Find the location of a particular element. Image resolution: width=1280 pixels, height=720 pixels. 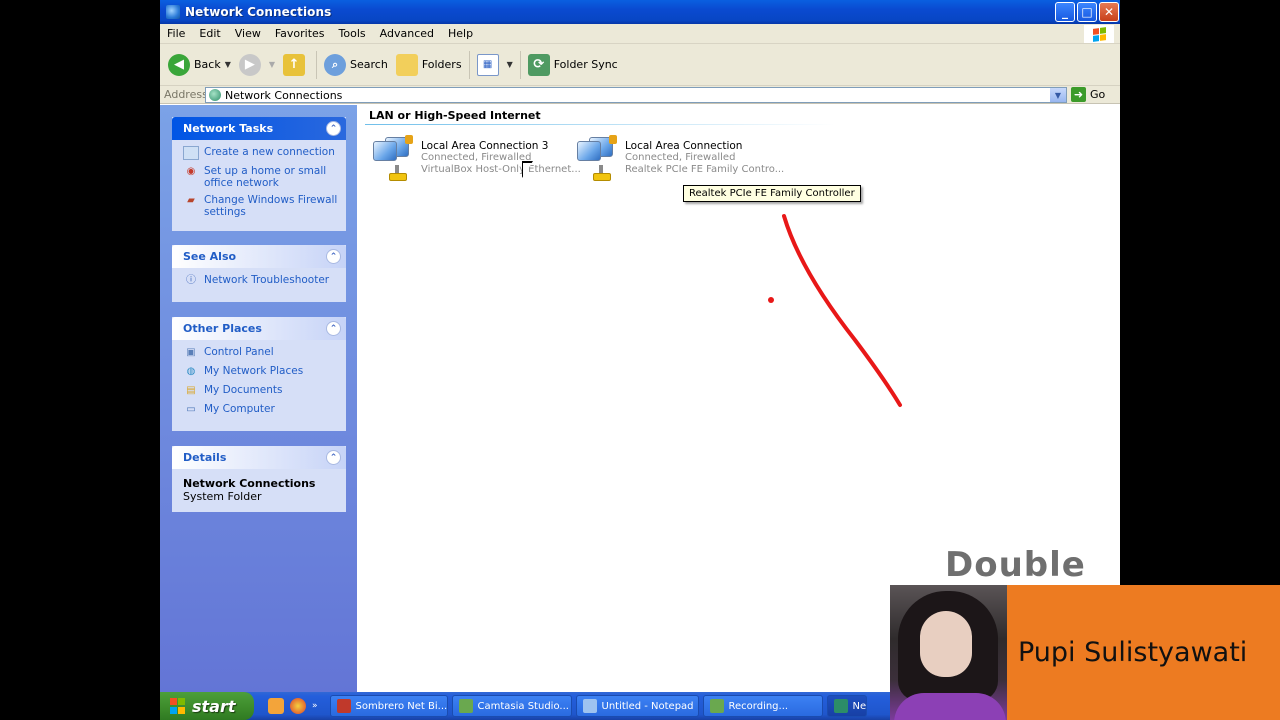

presenter-webcam is located at coordinates (948, 652).